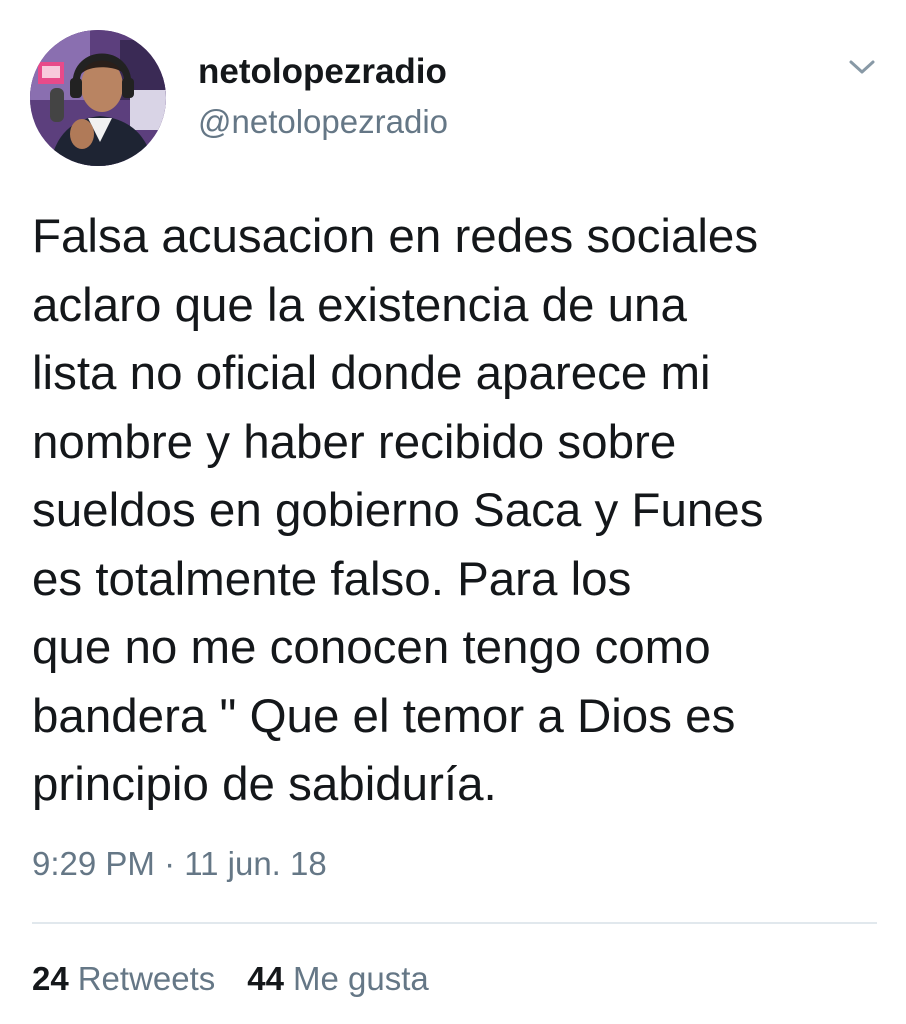 This screenshot has width=906, height=1024. I want to click on avatar, so click(98, 98).